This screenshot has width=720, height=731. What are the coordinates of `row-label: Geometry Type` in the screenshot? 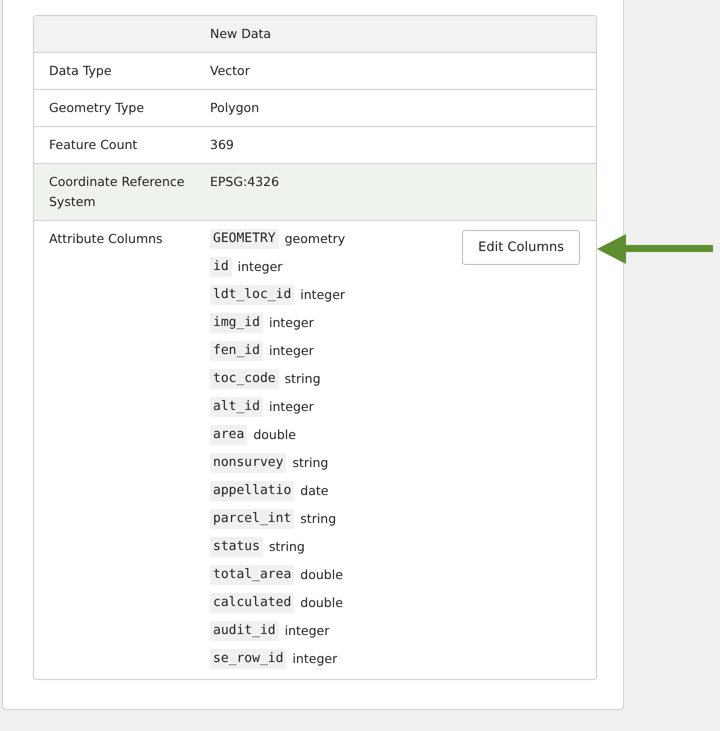 It's located at (97, 108).